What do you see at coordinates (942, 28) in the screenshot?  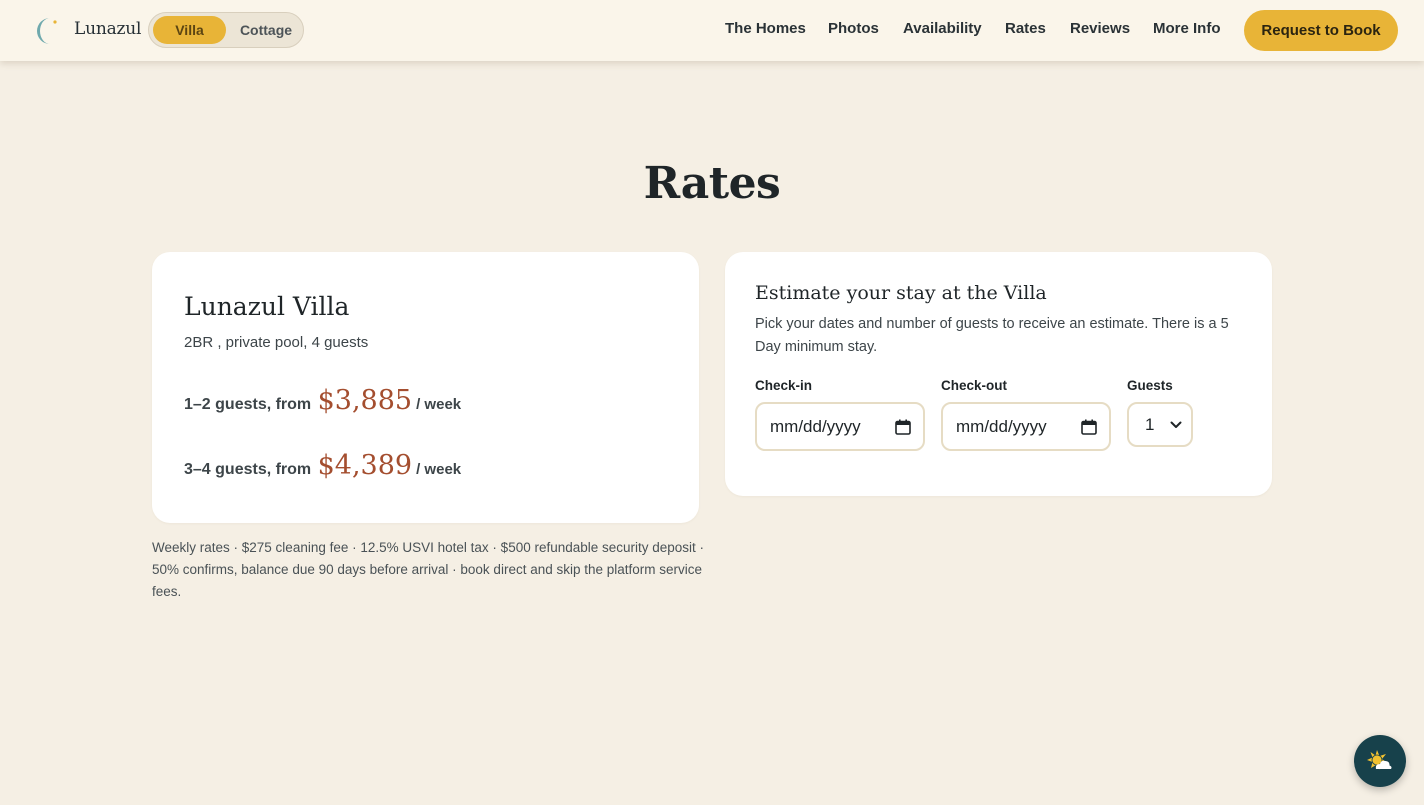 I see `nav-availability: Availability` at bounding box center [942, 28].